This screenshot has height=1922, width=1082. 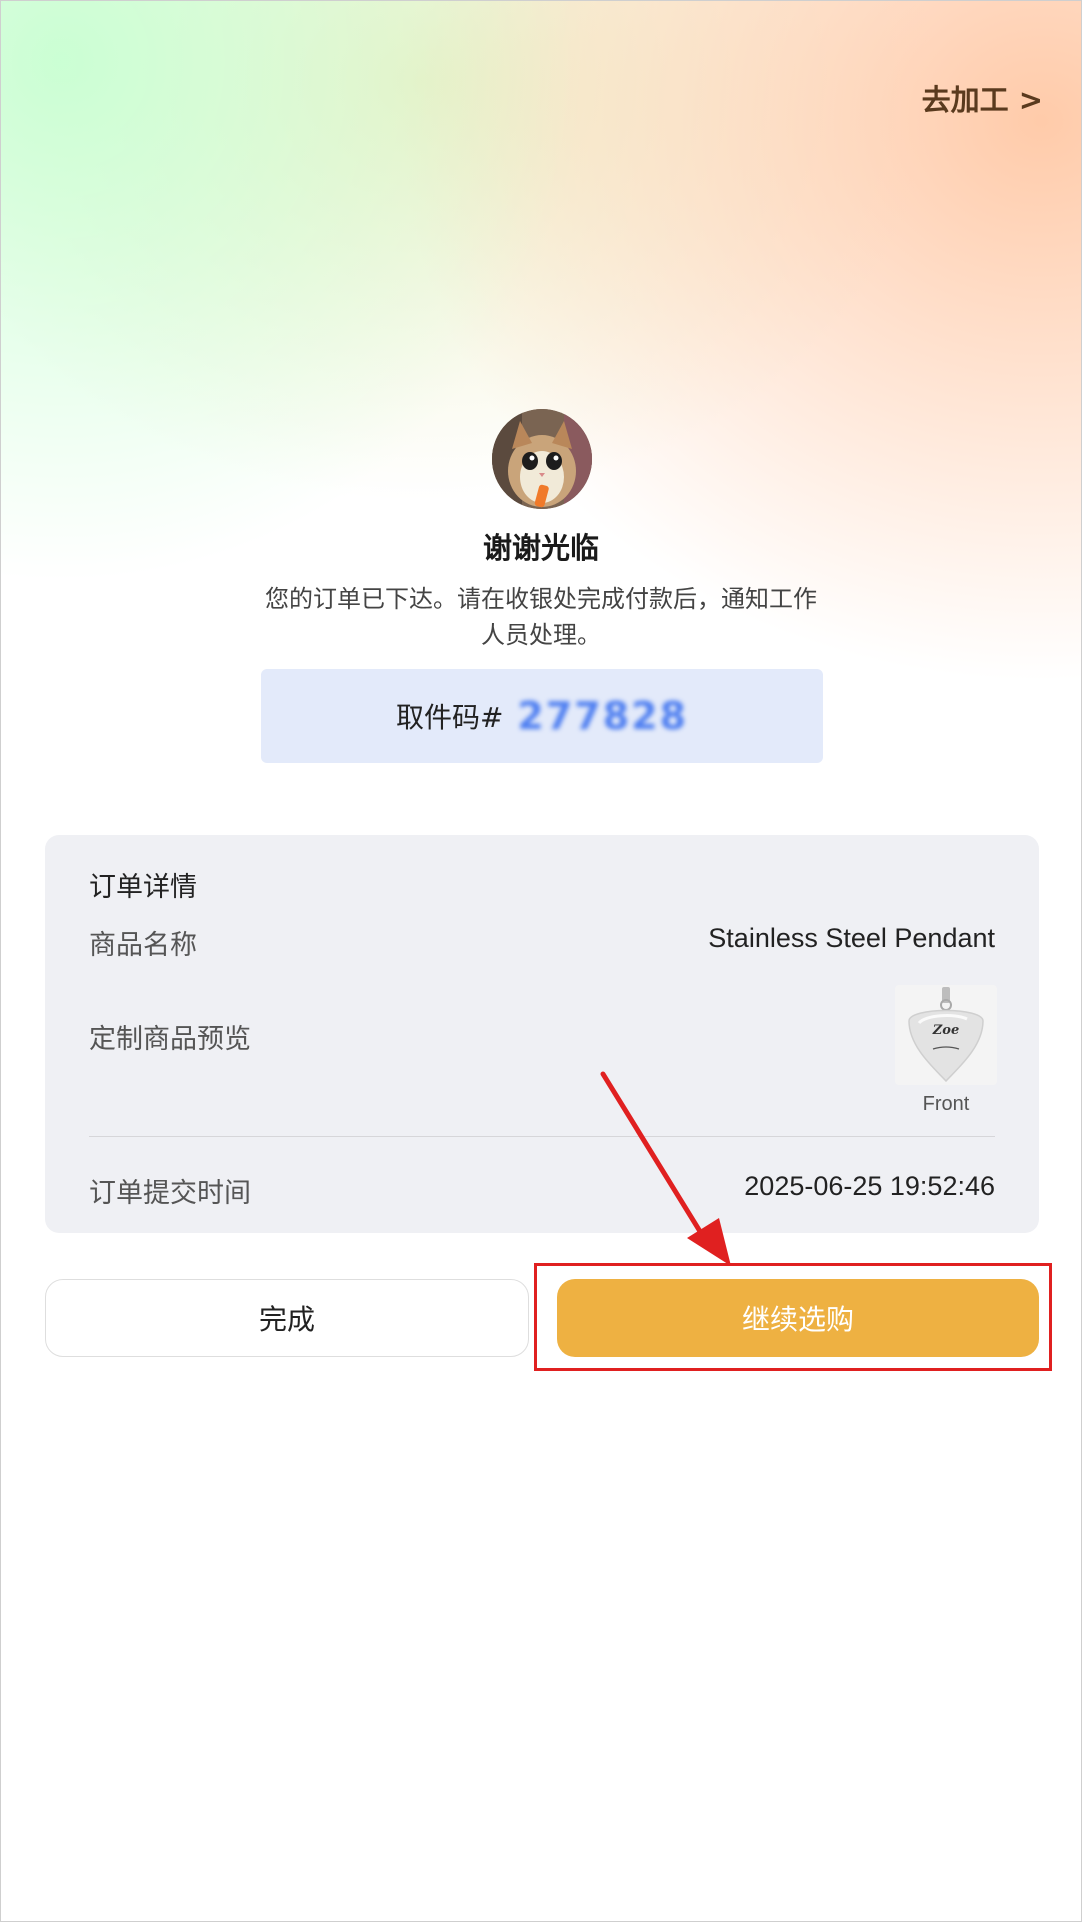 What do you see at coordinates (170, 1039) in the screenshot?
I see `preview-label: 定制商品预览` at bounding box center [170, 1039].